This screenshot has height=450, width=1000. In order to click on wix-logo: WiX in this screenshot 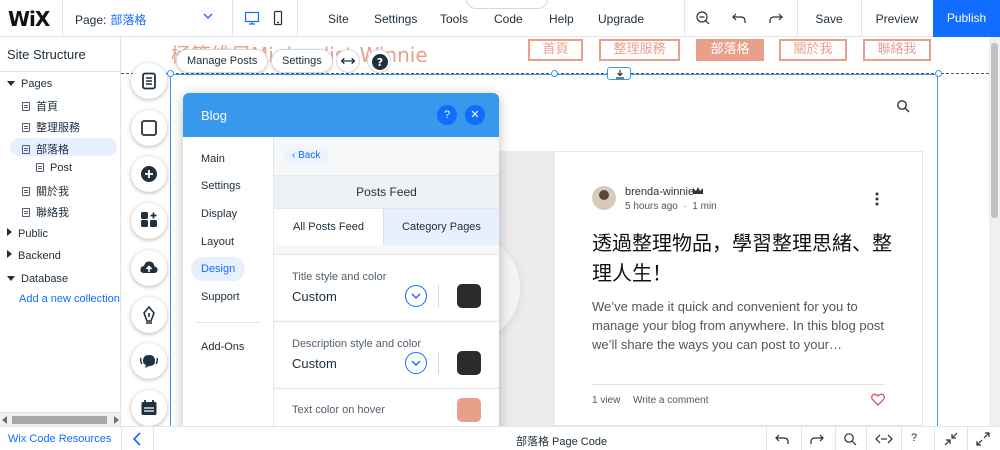, I will do `click(29, 19)`.